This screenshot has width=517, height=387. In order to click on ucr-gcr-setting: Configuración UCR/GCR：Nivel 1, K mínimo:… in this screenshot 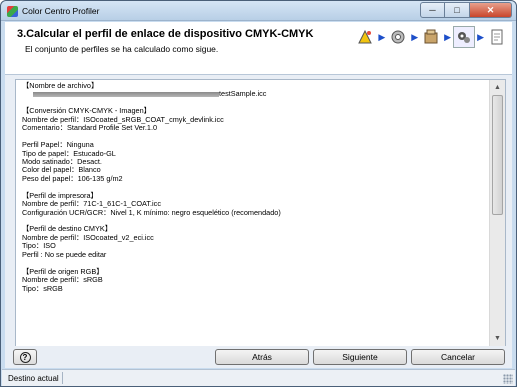, I will do `click(151, 212)`.